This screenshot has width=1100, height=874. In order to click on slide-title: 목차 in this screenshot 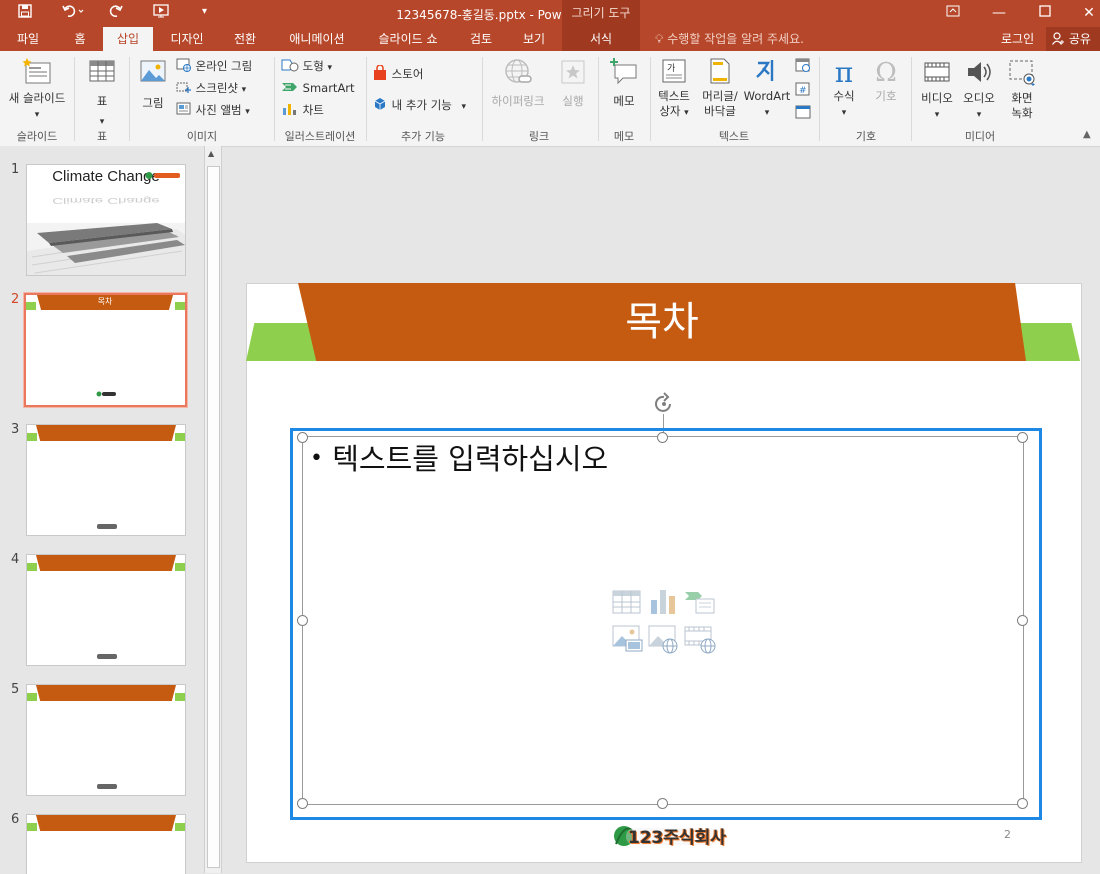, I will do `click(662, 322)`.